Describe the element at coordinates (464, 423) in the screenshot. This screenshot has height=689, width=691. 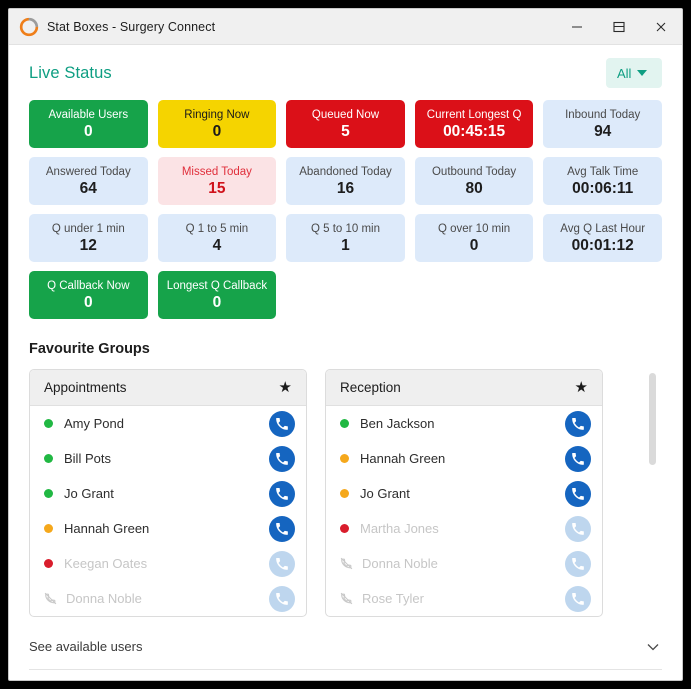
I see `user-list-item: Ben Jackson` at that location.